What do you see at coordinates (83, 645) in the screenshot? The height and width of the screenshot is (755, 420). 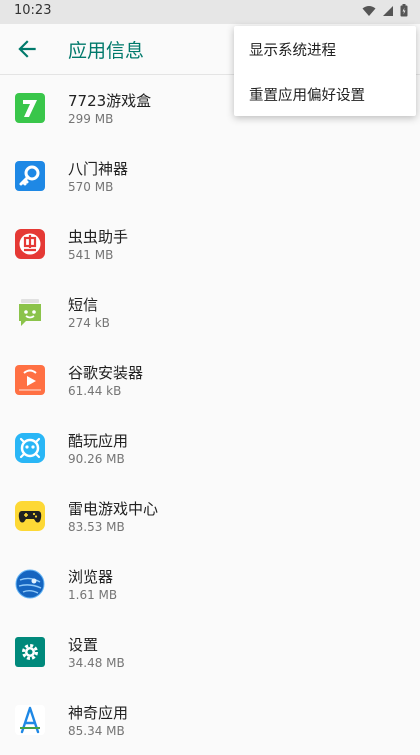 I see `app-name: 设置` at bounding box center [83, 645].